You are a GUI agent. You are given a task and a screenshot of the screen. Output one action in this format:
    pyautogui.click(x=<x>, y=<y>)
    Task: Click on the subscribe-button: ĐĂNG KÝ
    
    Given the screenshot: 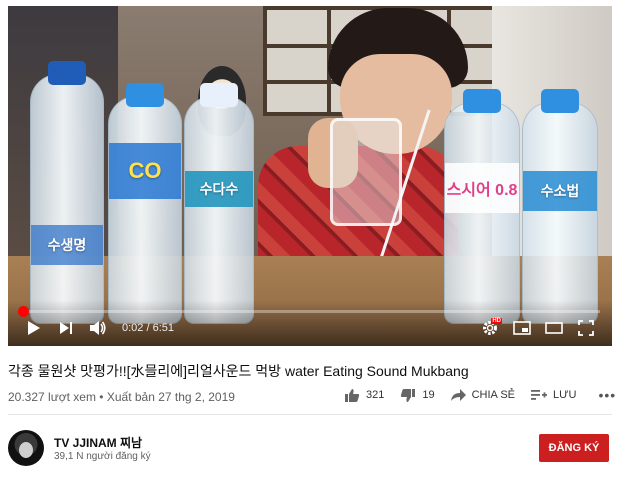 What is the action you would take?
    pyautogui.click(x=574, y=448)
    